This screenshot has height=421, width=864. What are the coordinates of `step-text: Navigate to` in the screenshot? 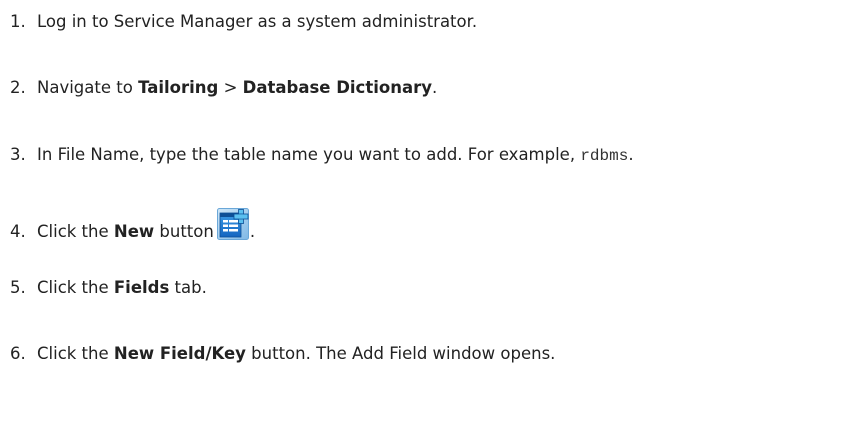 It's located at (88, 87).